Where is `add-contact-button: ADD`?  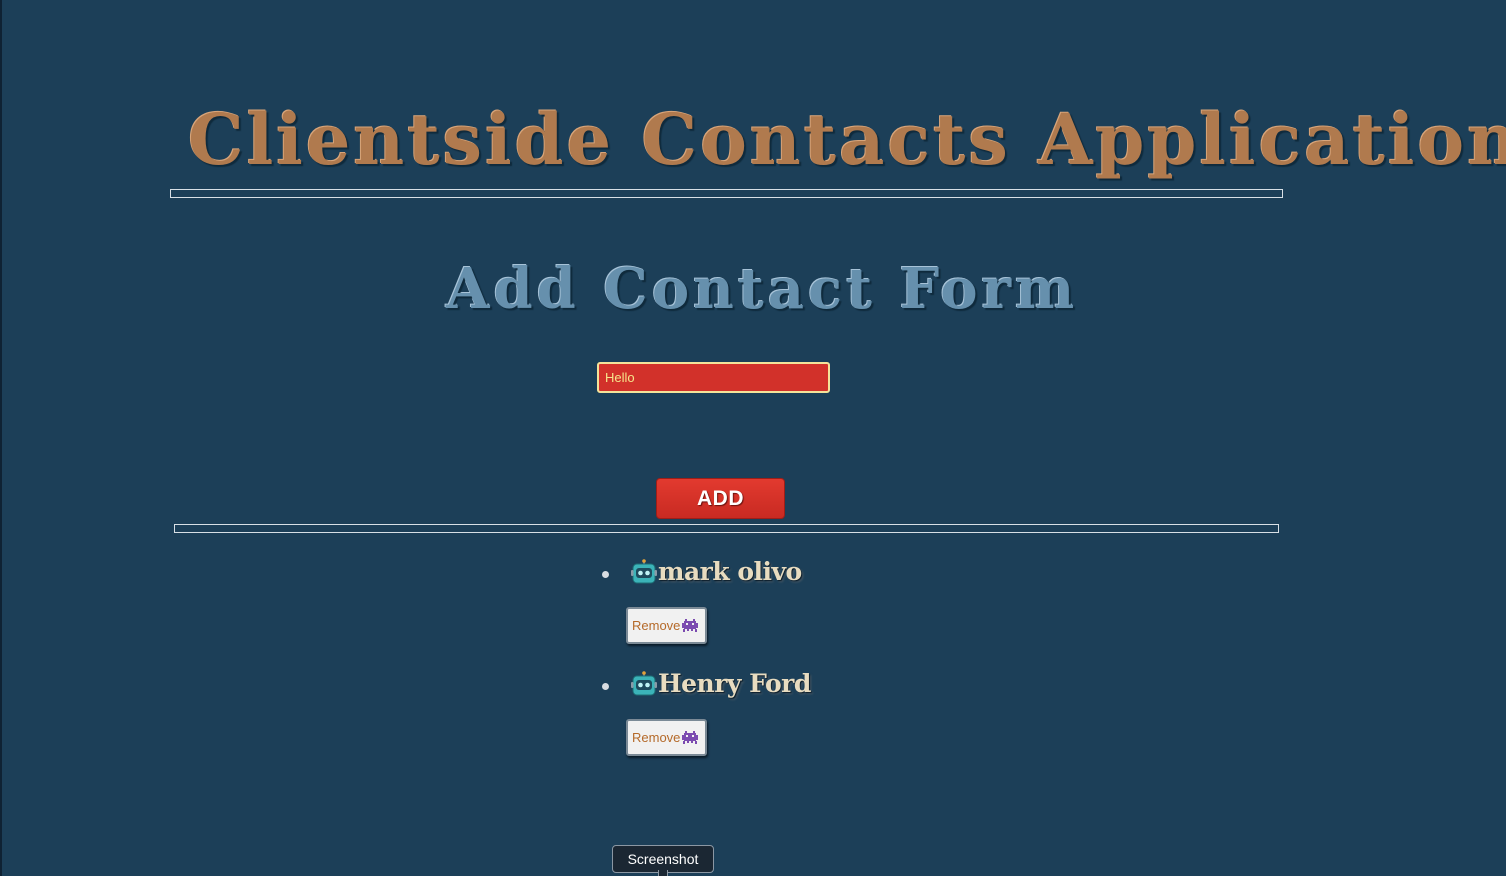
add-contact-button: ADD is located at coordinates (720, 498).